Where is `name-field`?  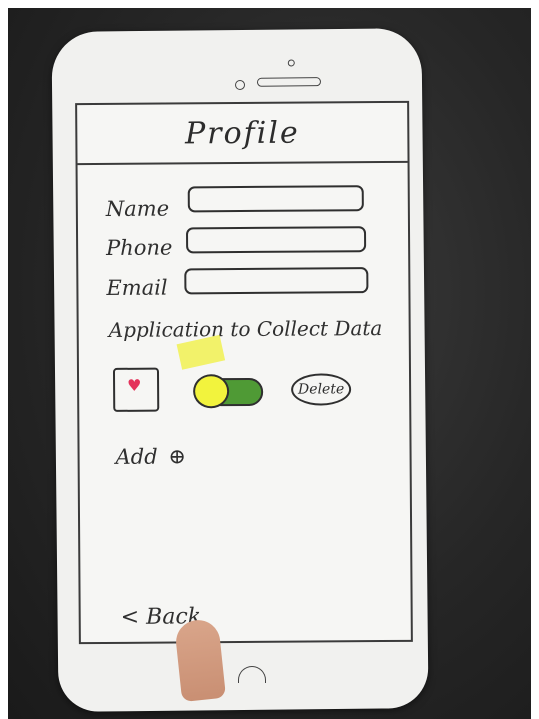 name-field is located at coordinates (275, 199).